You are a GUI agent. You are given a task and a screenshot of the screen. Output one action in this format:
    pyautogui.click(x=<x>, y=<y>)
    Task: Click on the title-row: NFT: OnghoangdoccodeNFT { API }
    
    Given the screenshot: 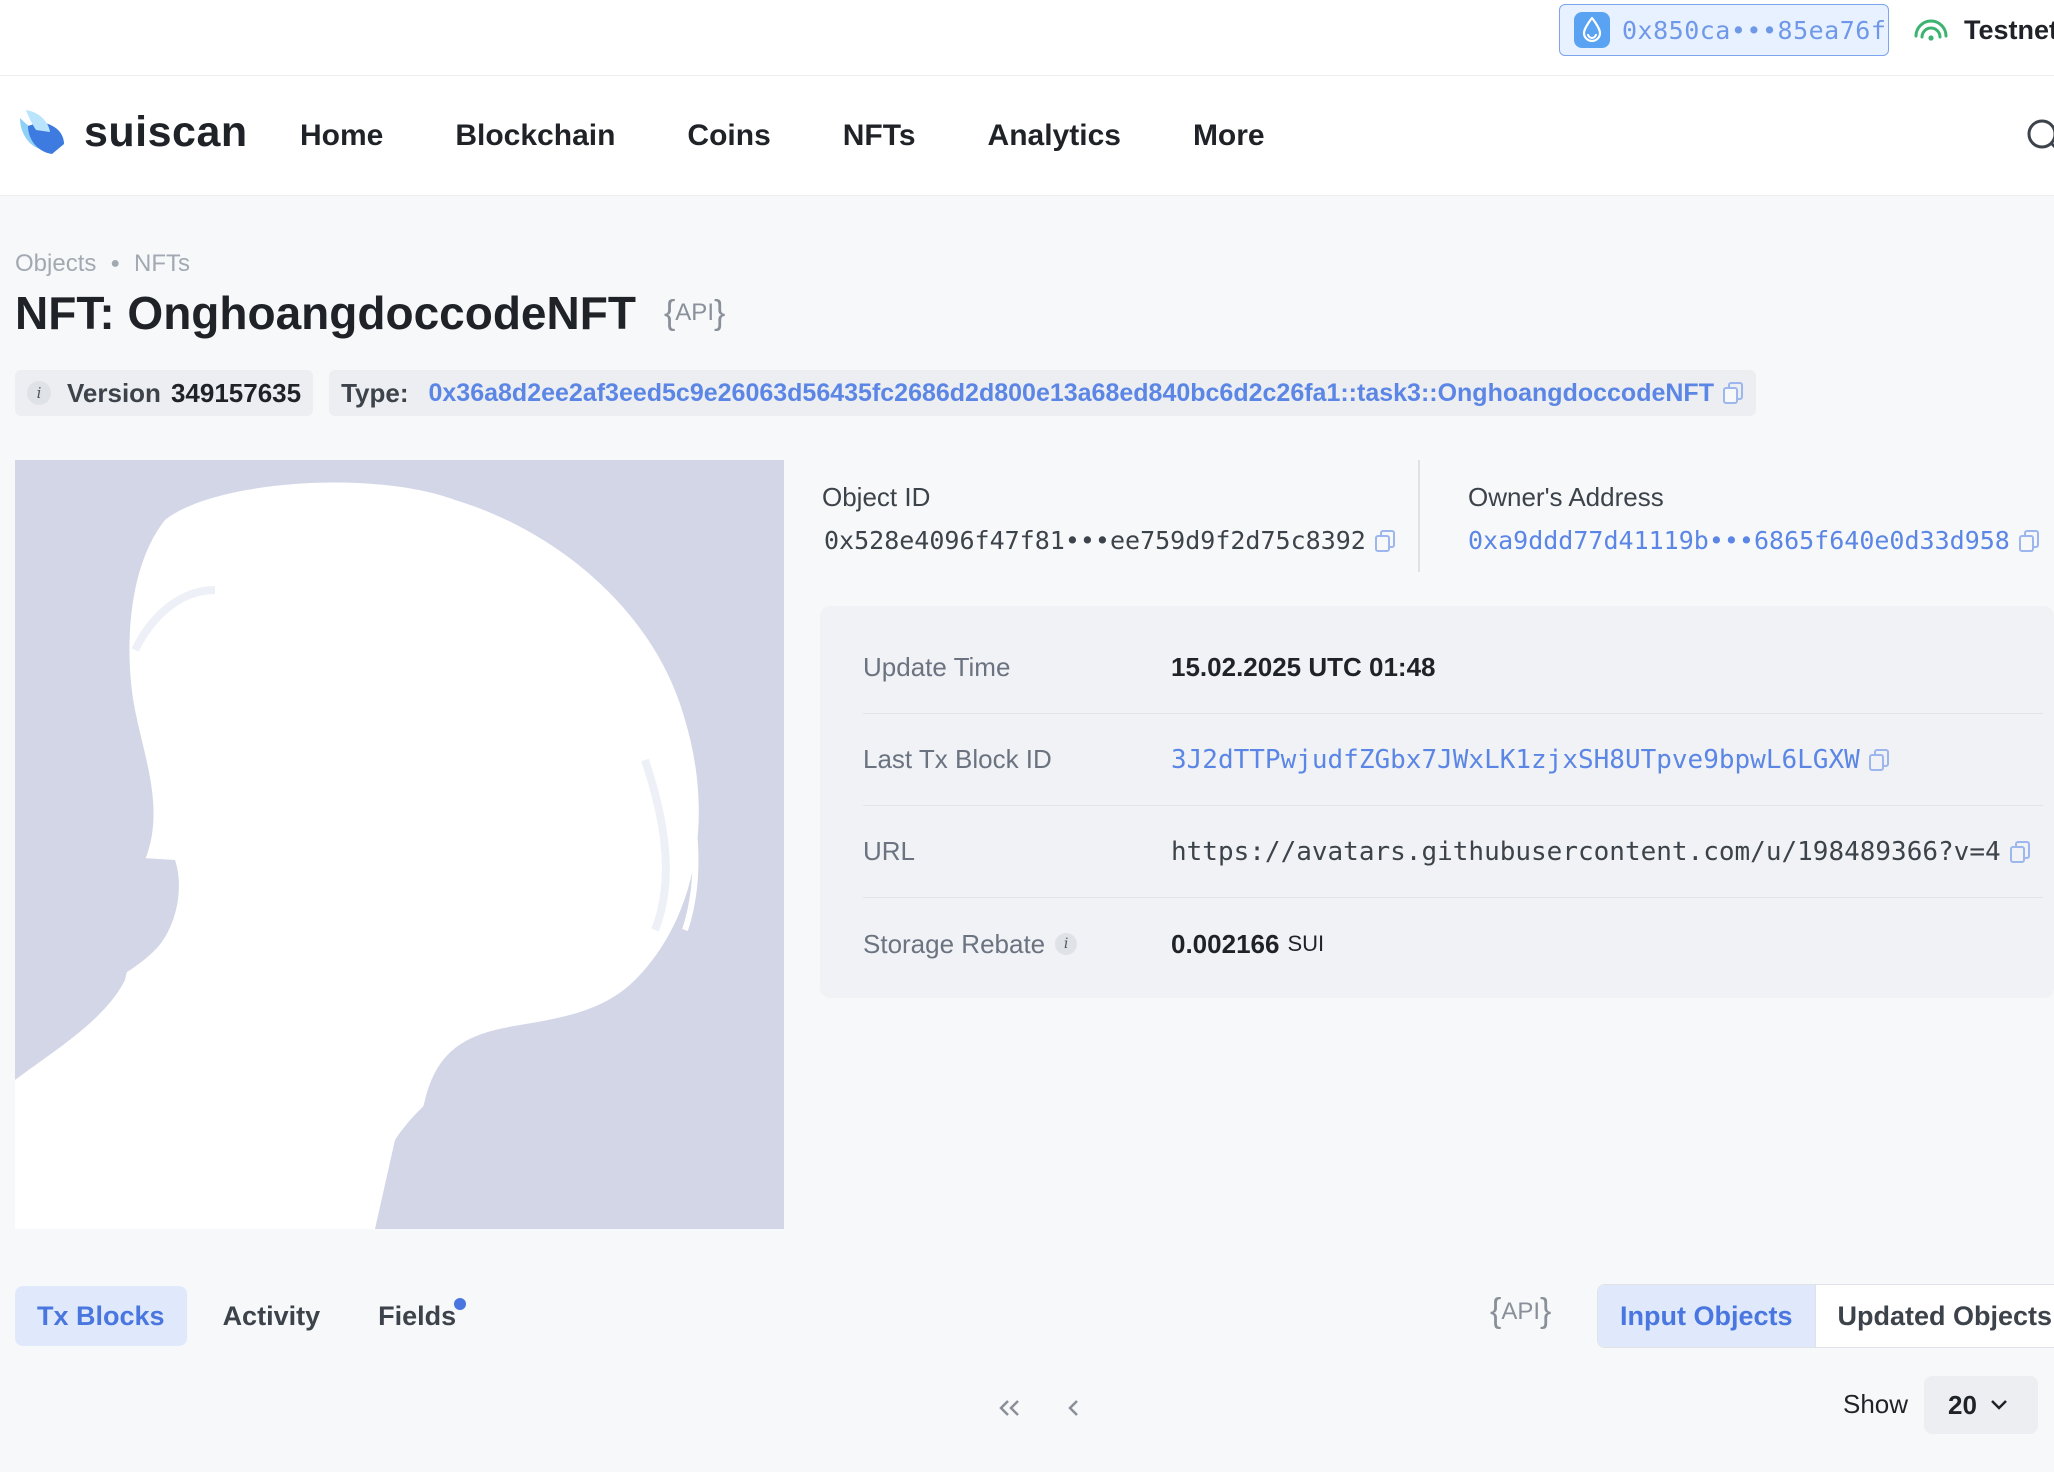 What is the action you would take?
    pyautogui.click(x=370, y=313)
    